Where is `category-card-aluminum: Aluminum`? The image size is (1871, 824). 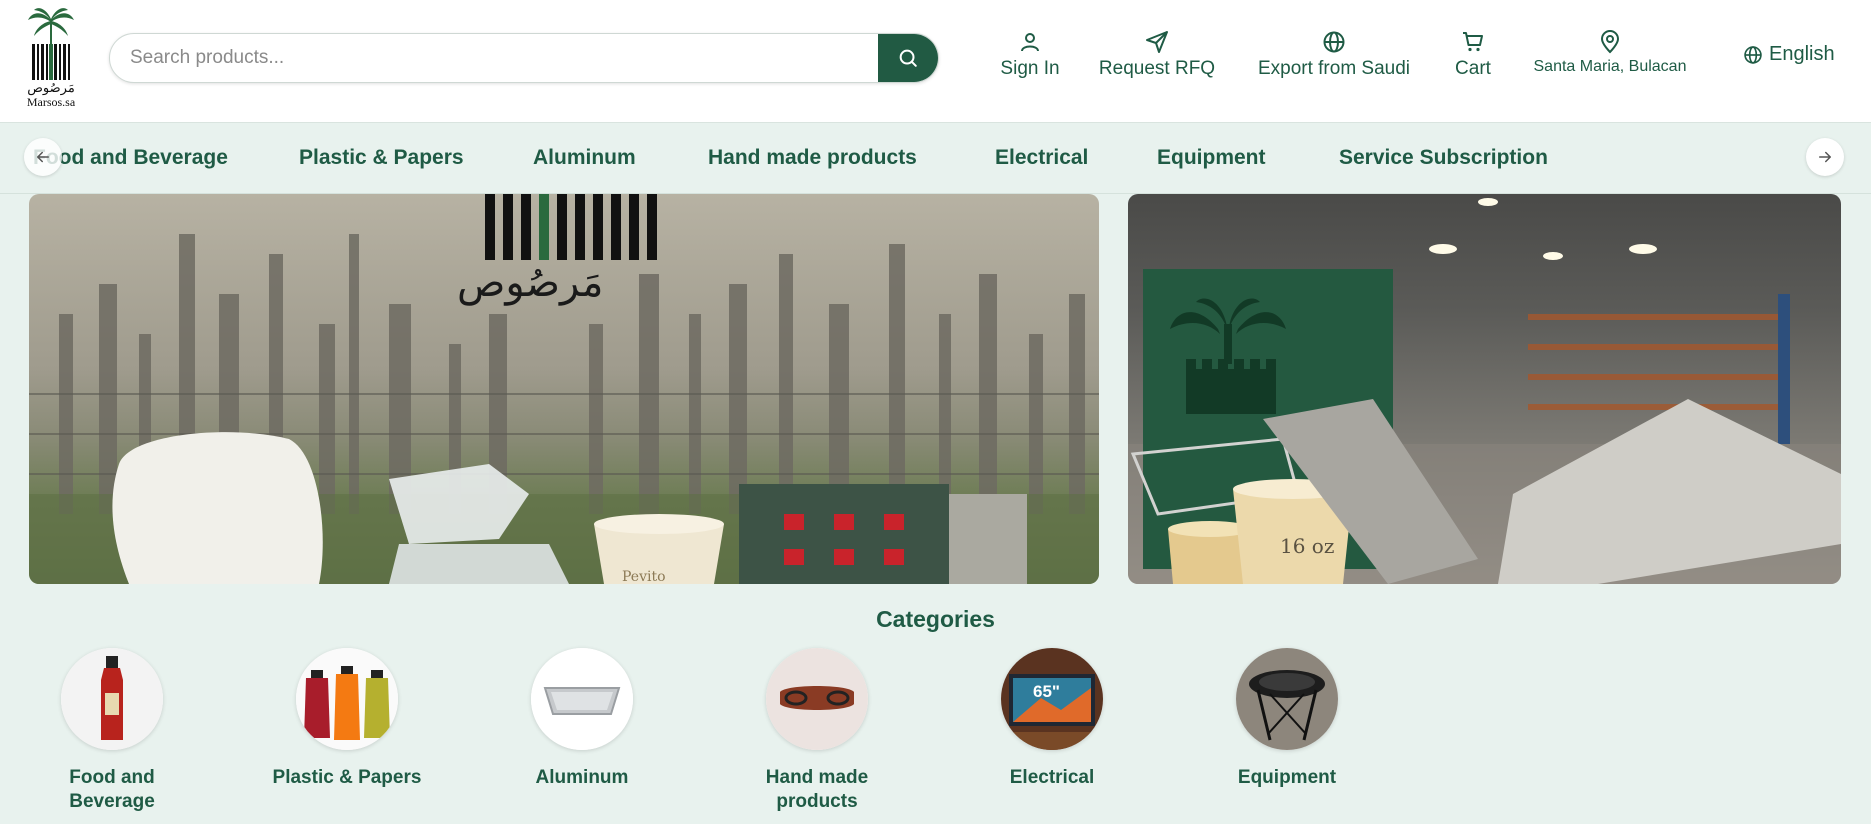 category-card-aluminum: Aluminum is located at coordinates (582, 719).